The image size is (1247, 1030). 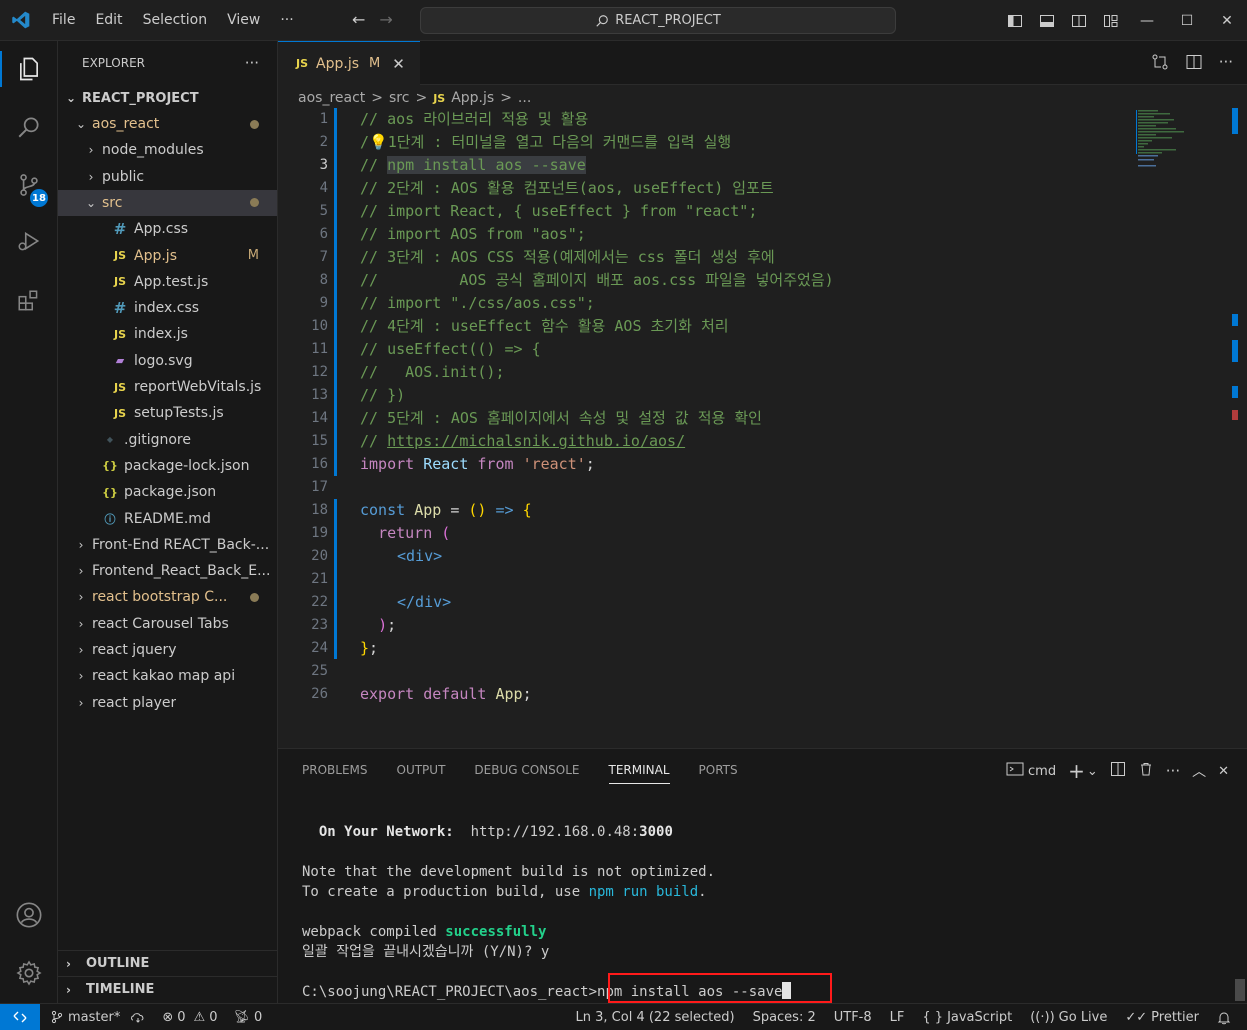 What do you see at coordinates (189, 1017) in the screenshot?
I see `problems-indicator: ⊗ 0 ⚠ 0` at bounding box center [189, 1017].